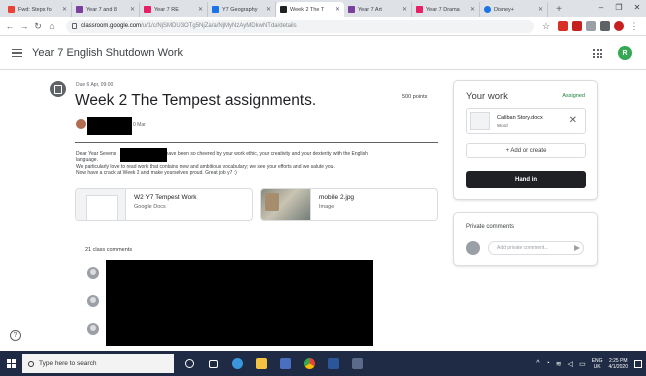 Image resolution: width=646 pixels, height=376 pixels. Describe the element at coordinates (286, 204) in the screenshot. I see `image-thumbnail` at that location.